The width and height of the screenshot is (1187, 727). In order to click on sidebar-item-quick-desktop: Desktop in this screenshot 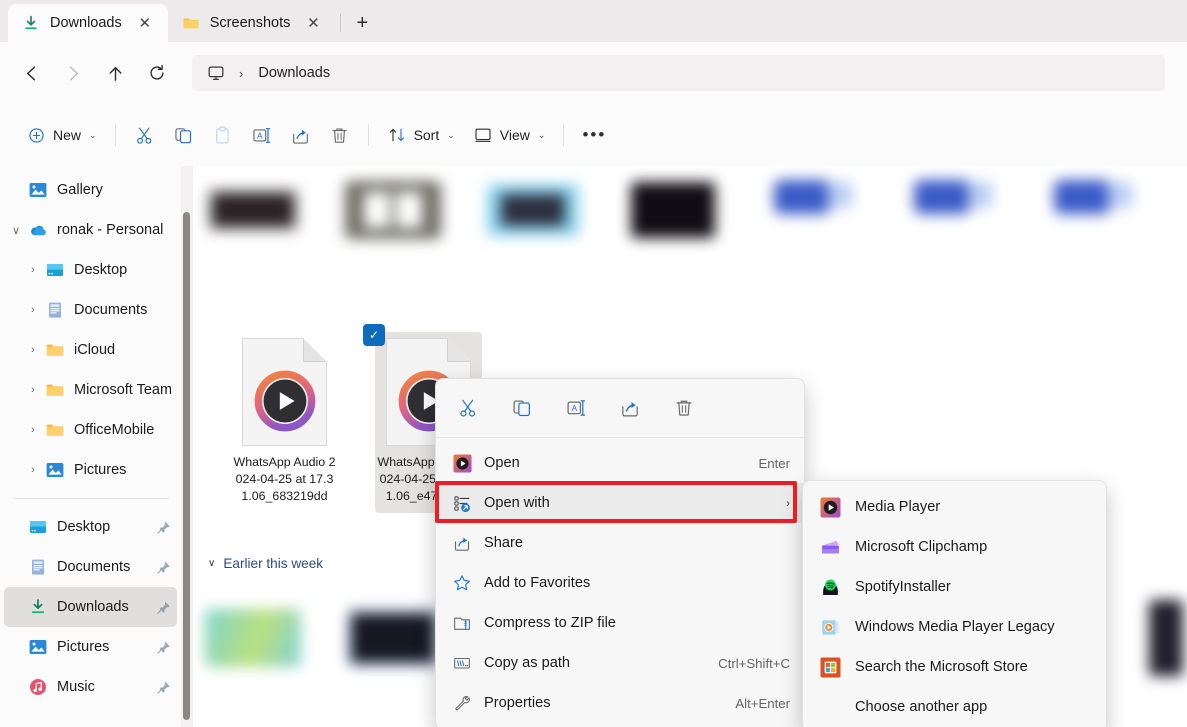, I will do `click(90, 527)`.